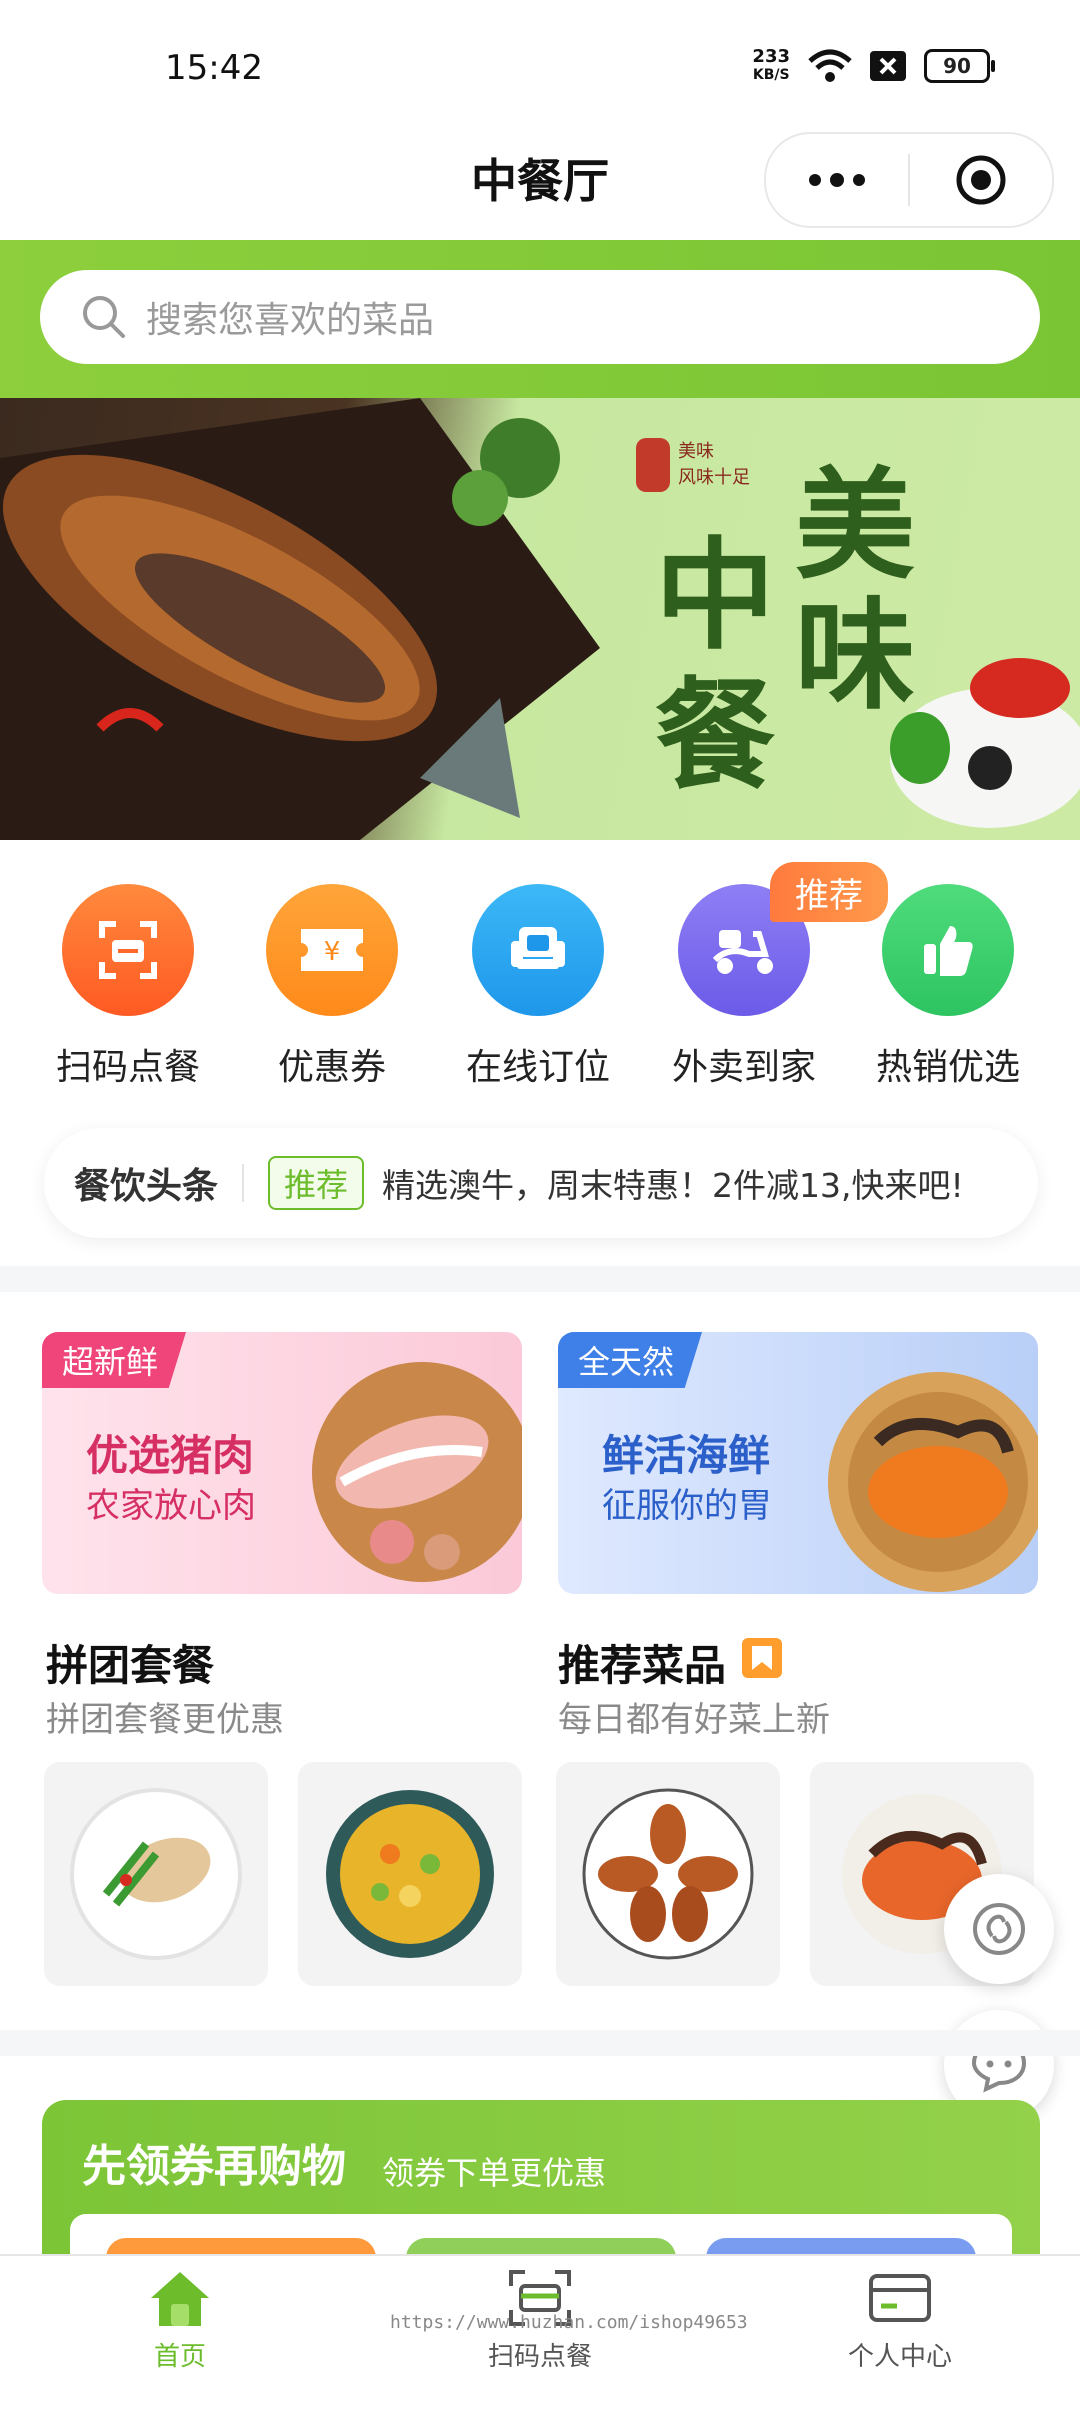  I want to click on status-time: 15:42, so click(214, 68).